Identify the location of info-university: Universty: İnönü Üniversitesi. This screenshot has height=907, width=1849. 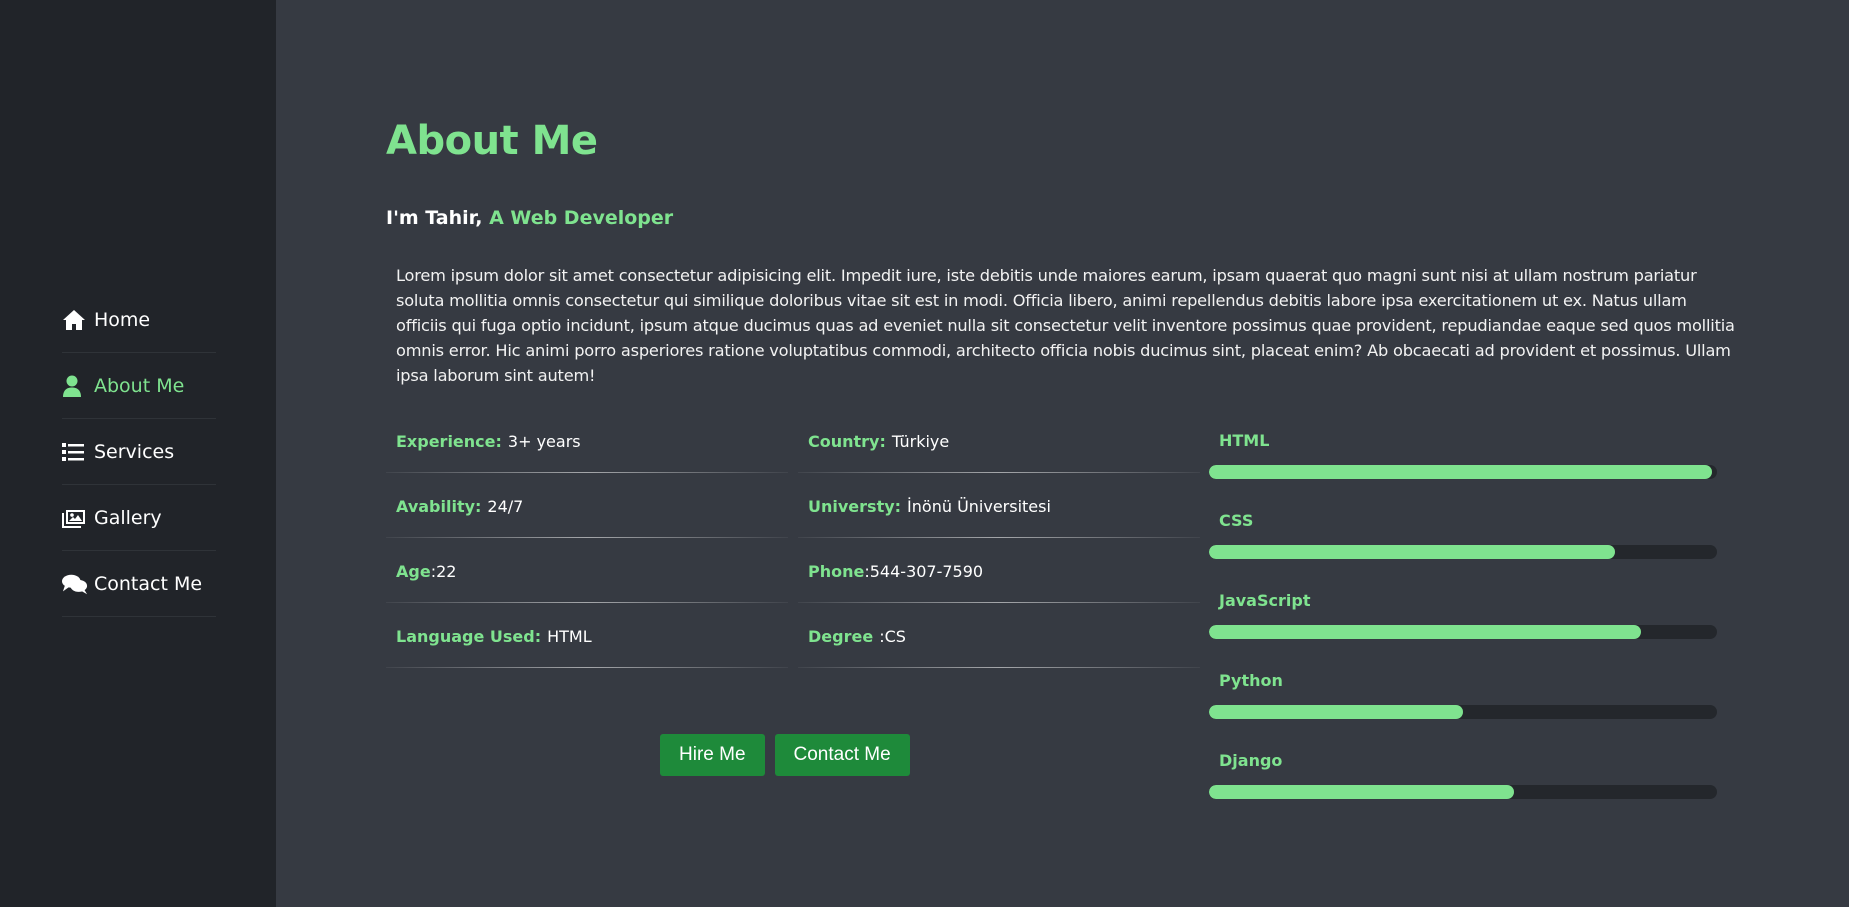
(1004, 506).